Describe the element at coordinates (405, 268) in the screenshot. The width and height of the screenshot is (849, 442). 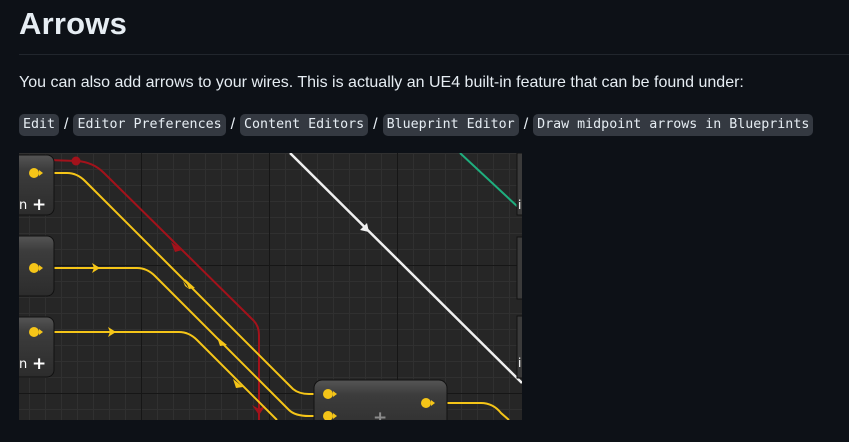
I see `white-wire` at that location.